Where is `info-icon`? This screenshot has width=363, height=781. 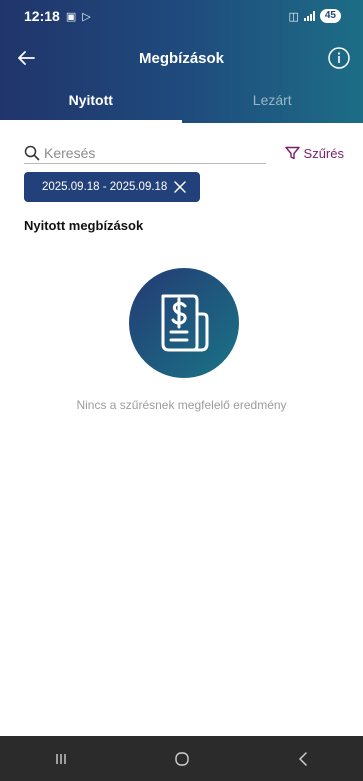
info-icon is located at coordinates (339, 58).